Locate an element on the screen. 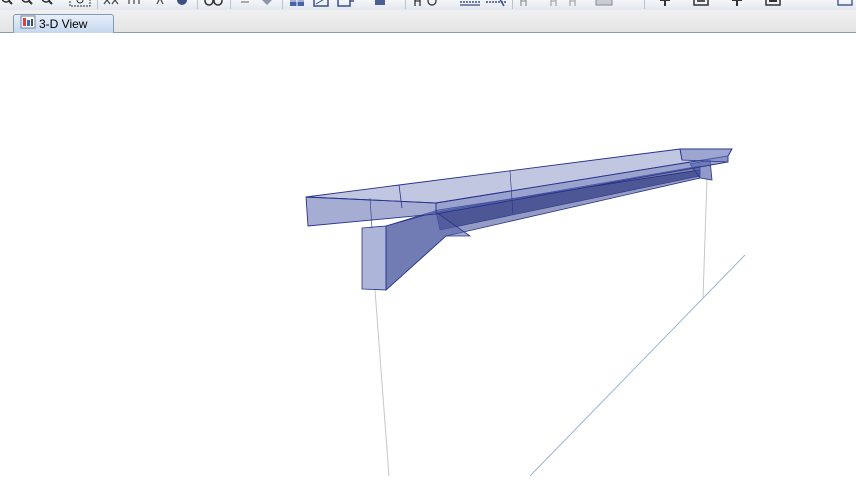  snap-icon is located at coordinates (568, 4).